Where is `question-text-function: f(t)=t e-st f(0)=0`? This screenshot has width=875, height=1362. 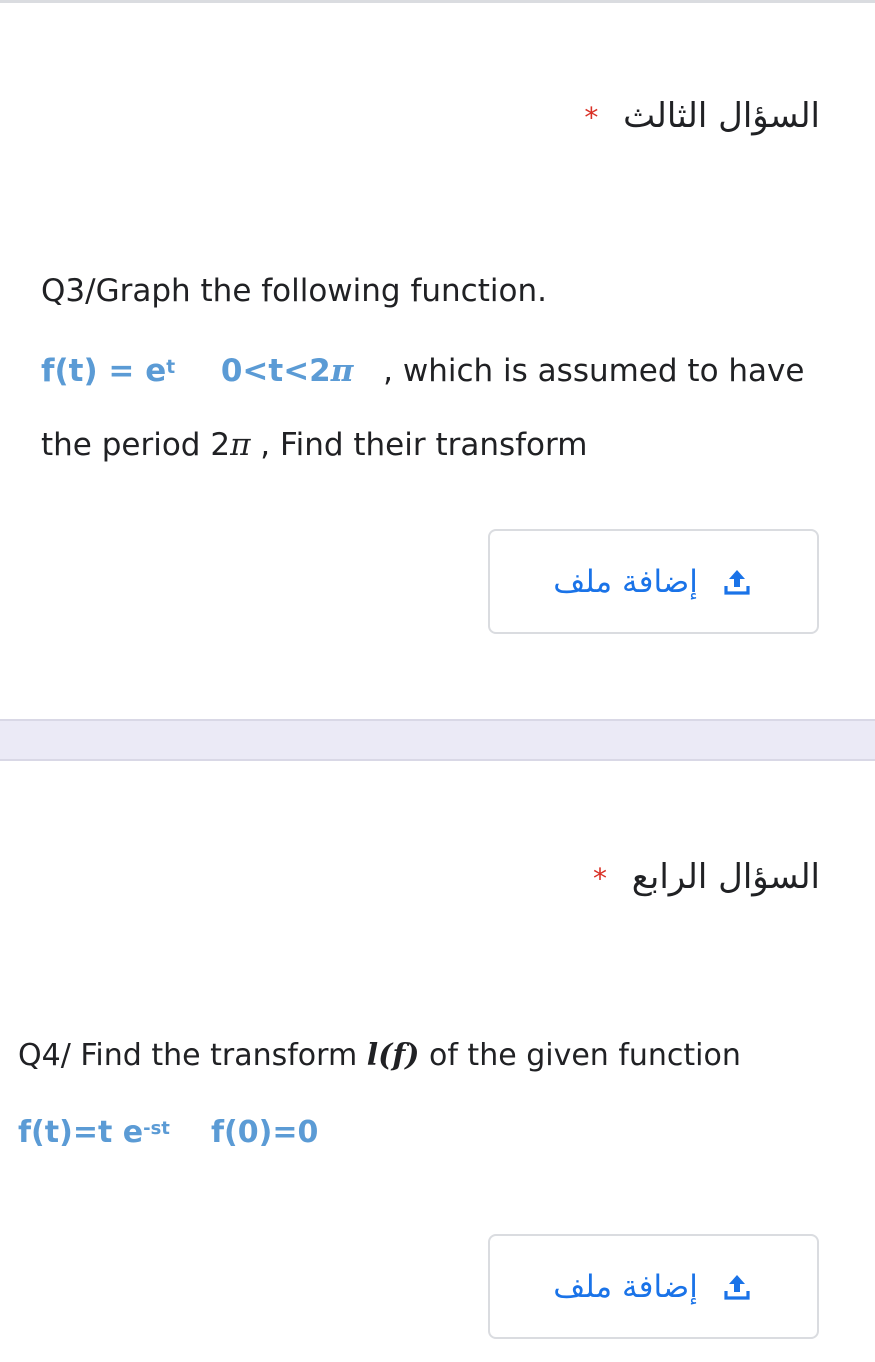 question-text-function: f(t)=t e-st f(0)=0 is located at coordinates (168, 1132).